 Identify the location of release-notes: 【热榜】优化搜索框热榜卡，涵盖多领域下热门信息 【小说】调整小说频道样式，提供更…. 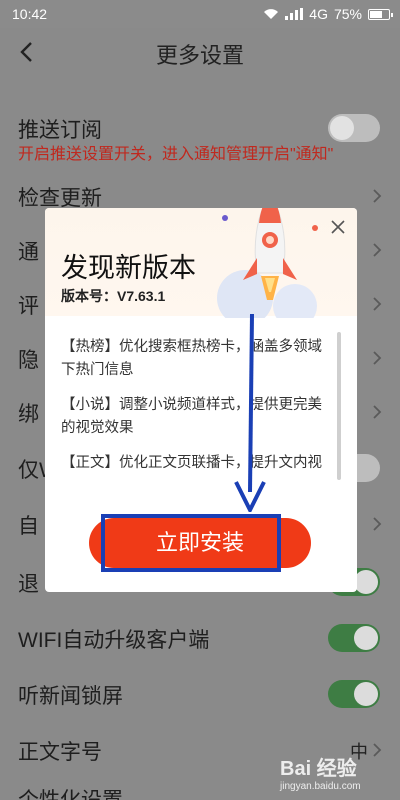
(196, 416).